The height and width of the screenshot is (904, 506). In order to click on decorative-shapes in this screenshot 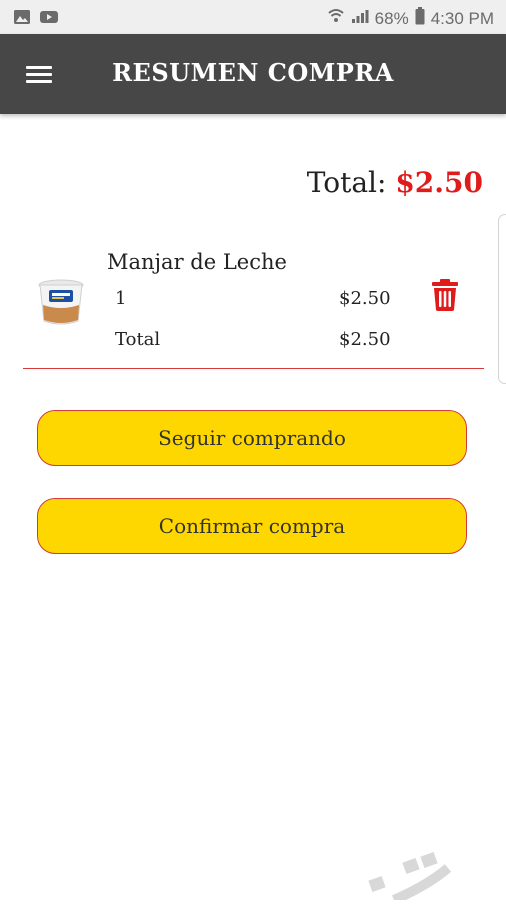, I will do `click(436, 867)`.